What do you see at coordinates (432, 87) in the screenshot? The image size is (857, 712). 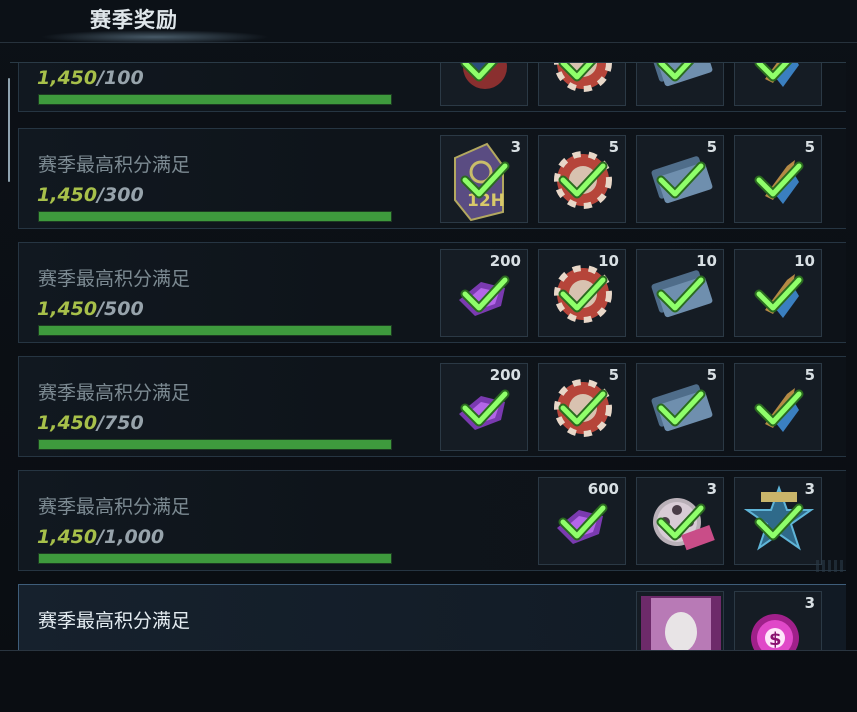 I see `reward-row: 1,450/100` at bounding box center [432, 87].